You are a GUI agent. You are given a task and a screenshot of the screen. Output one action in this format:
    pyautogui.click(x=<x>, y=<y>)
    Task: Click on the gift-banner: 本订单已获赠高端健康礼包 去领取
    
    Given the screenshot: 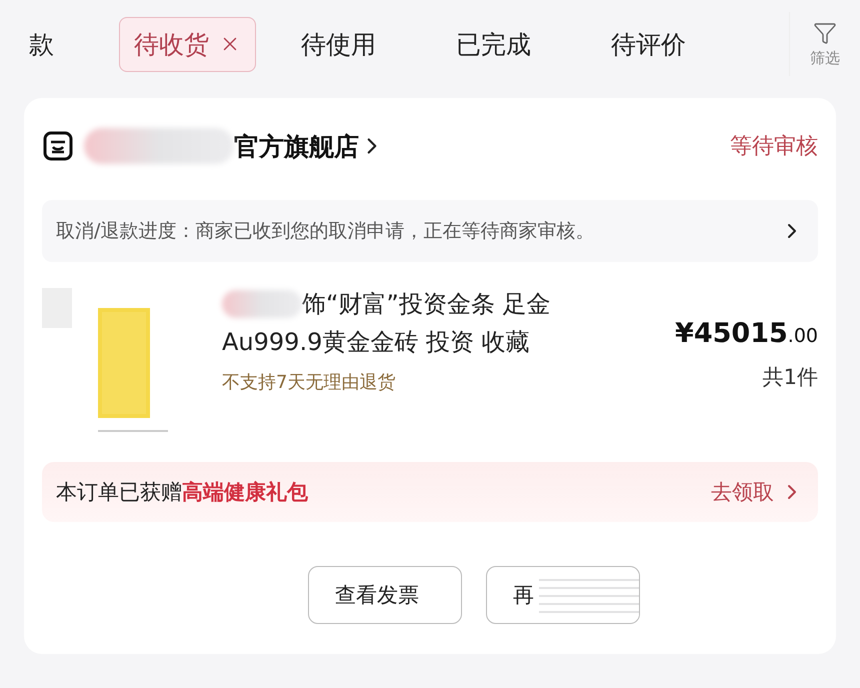 What is the action you would take?
    pyautogui.click(x=430, y=492)
    